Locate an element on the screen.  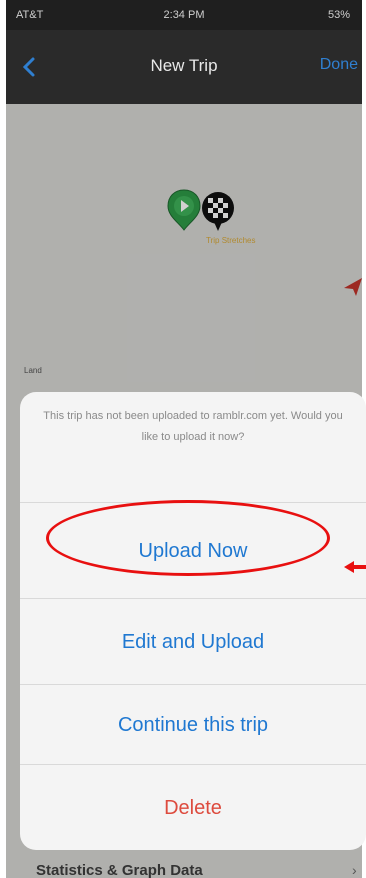
annotation-ellipse is located at coordinates (188, 538).